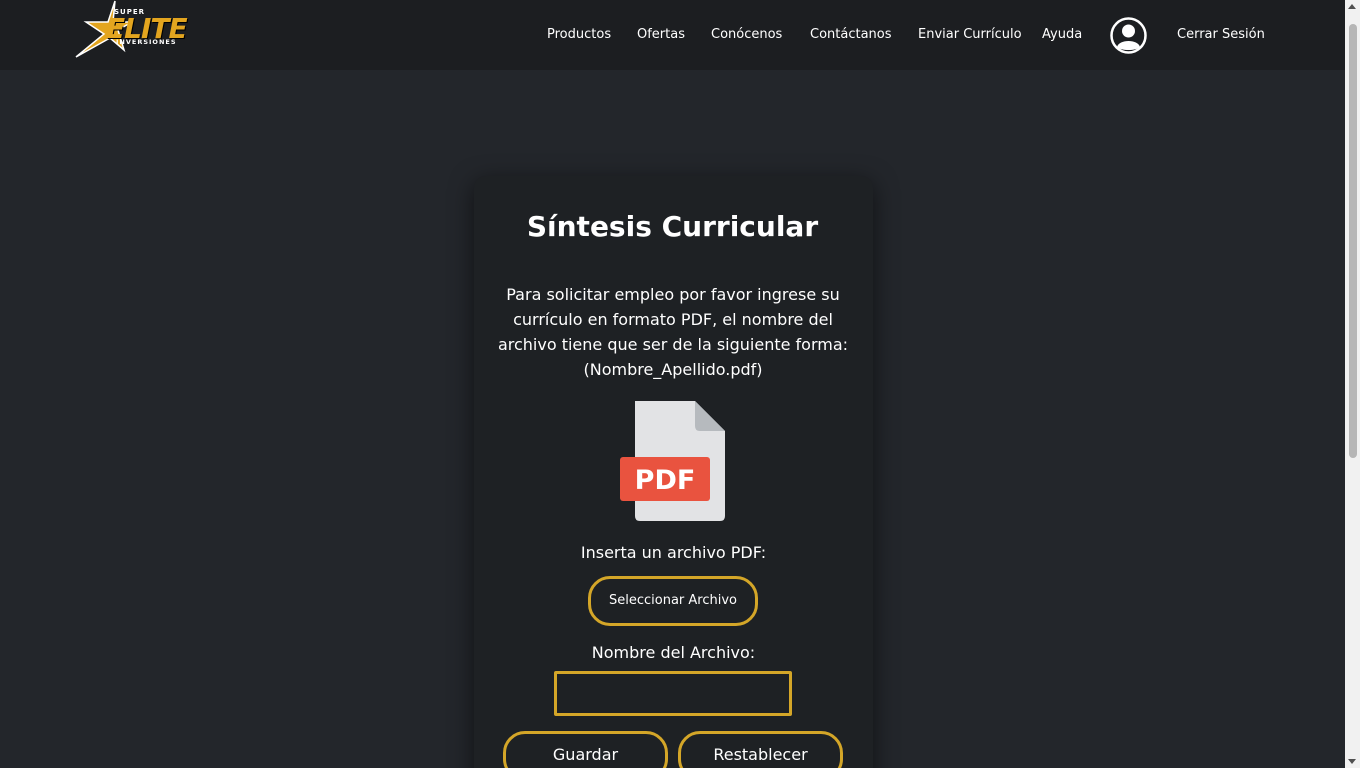 Image resolution: width=1360 pixels, height=768 pixels. Describe the element at coordinates (661, 34) in the screenshot. I see `nav-ofertas: Ofertas` at that location.